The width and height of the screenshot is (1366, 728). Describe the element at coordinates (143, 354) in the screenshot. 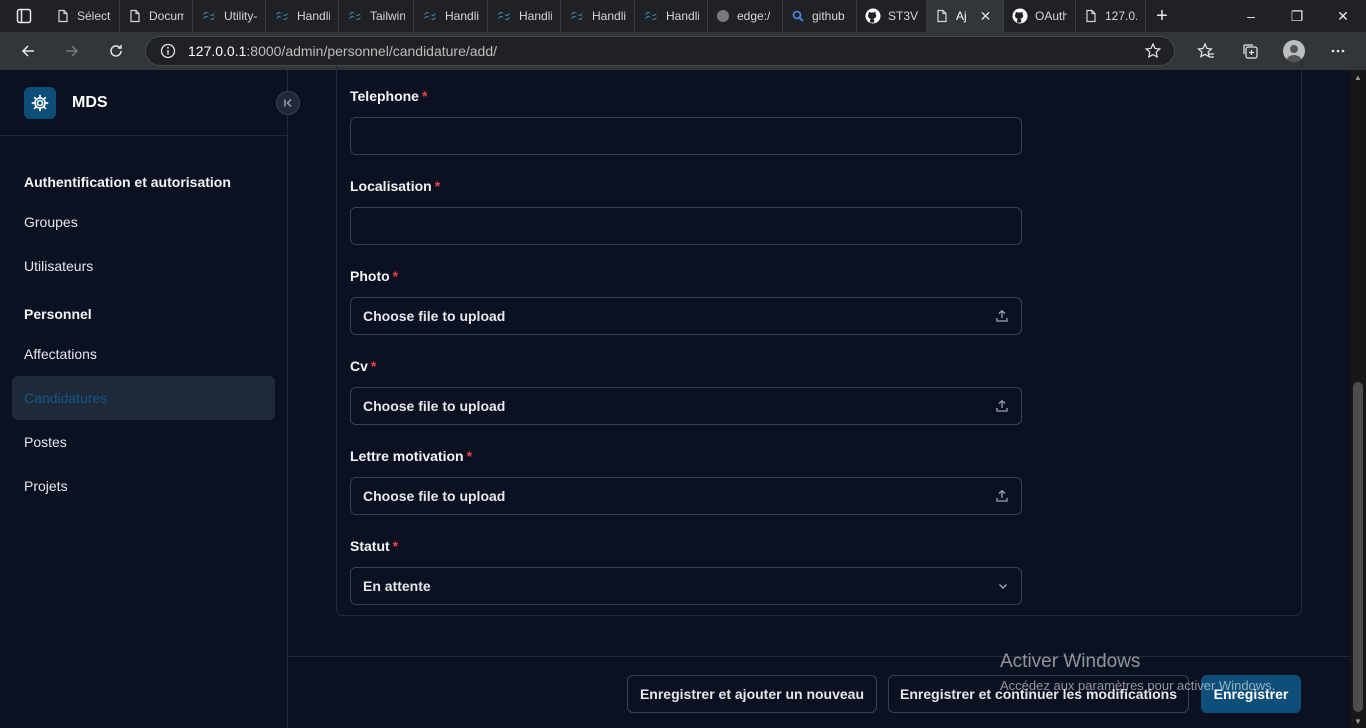

I see `sidebar-item-affectations: Affectations` at that location.